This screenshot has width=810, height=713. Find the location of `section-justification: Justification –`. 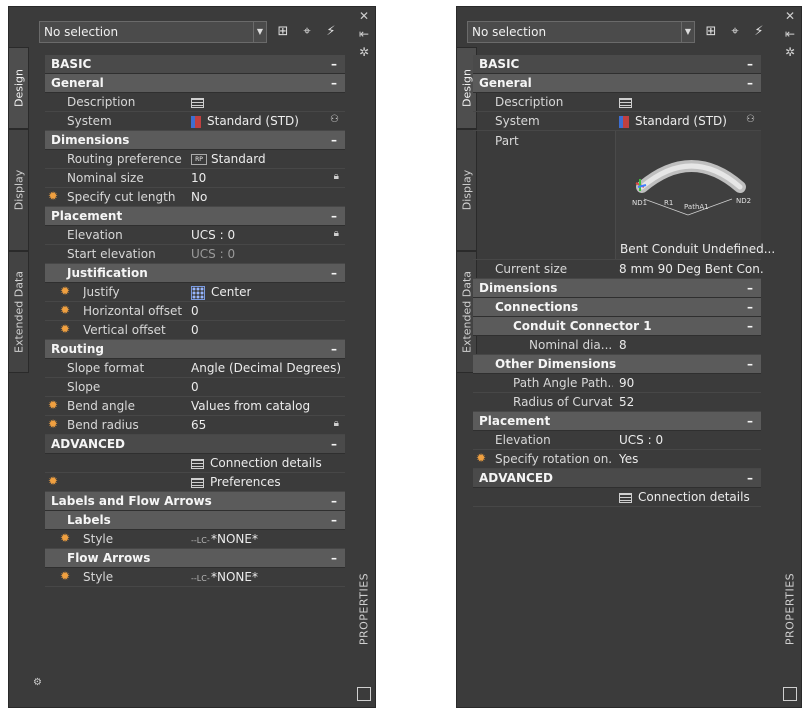

section-justification: Justification – is located at coordinates (195, 273).